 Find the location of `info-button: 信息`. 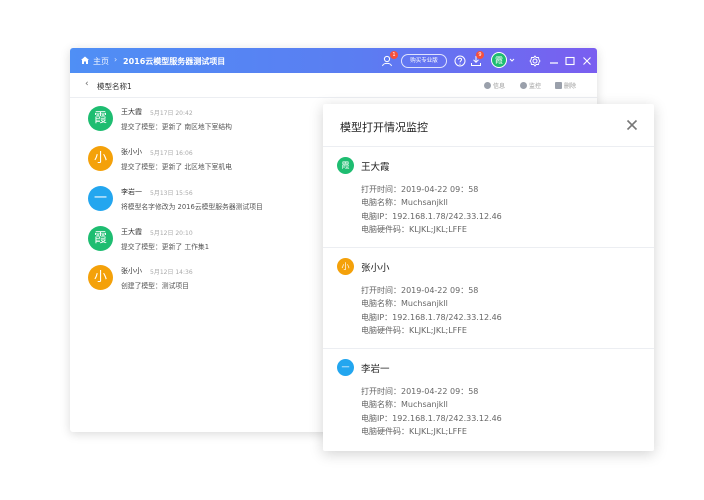

info-button: 信息 is located at coordinates (494, 85).